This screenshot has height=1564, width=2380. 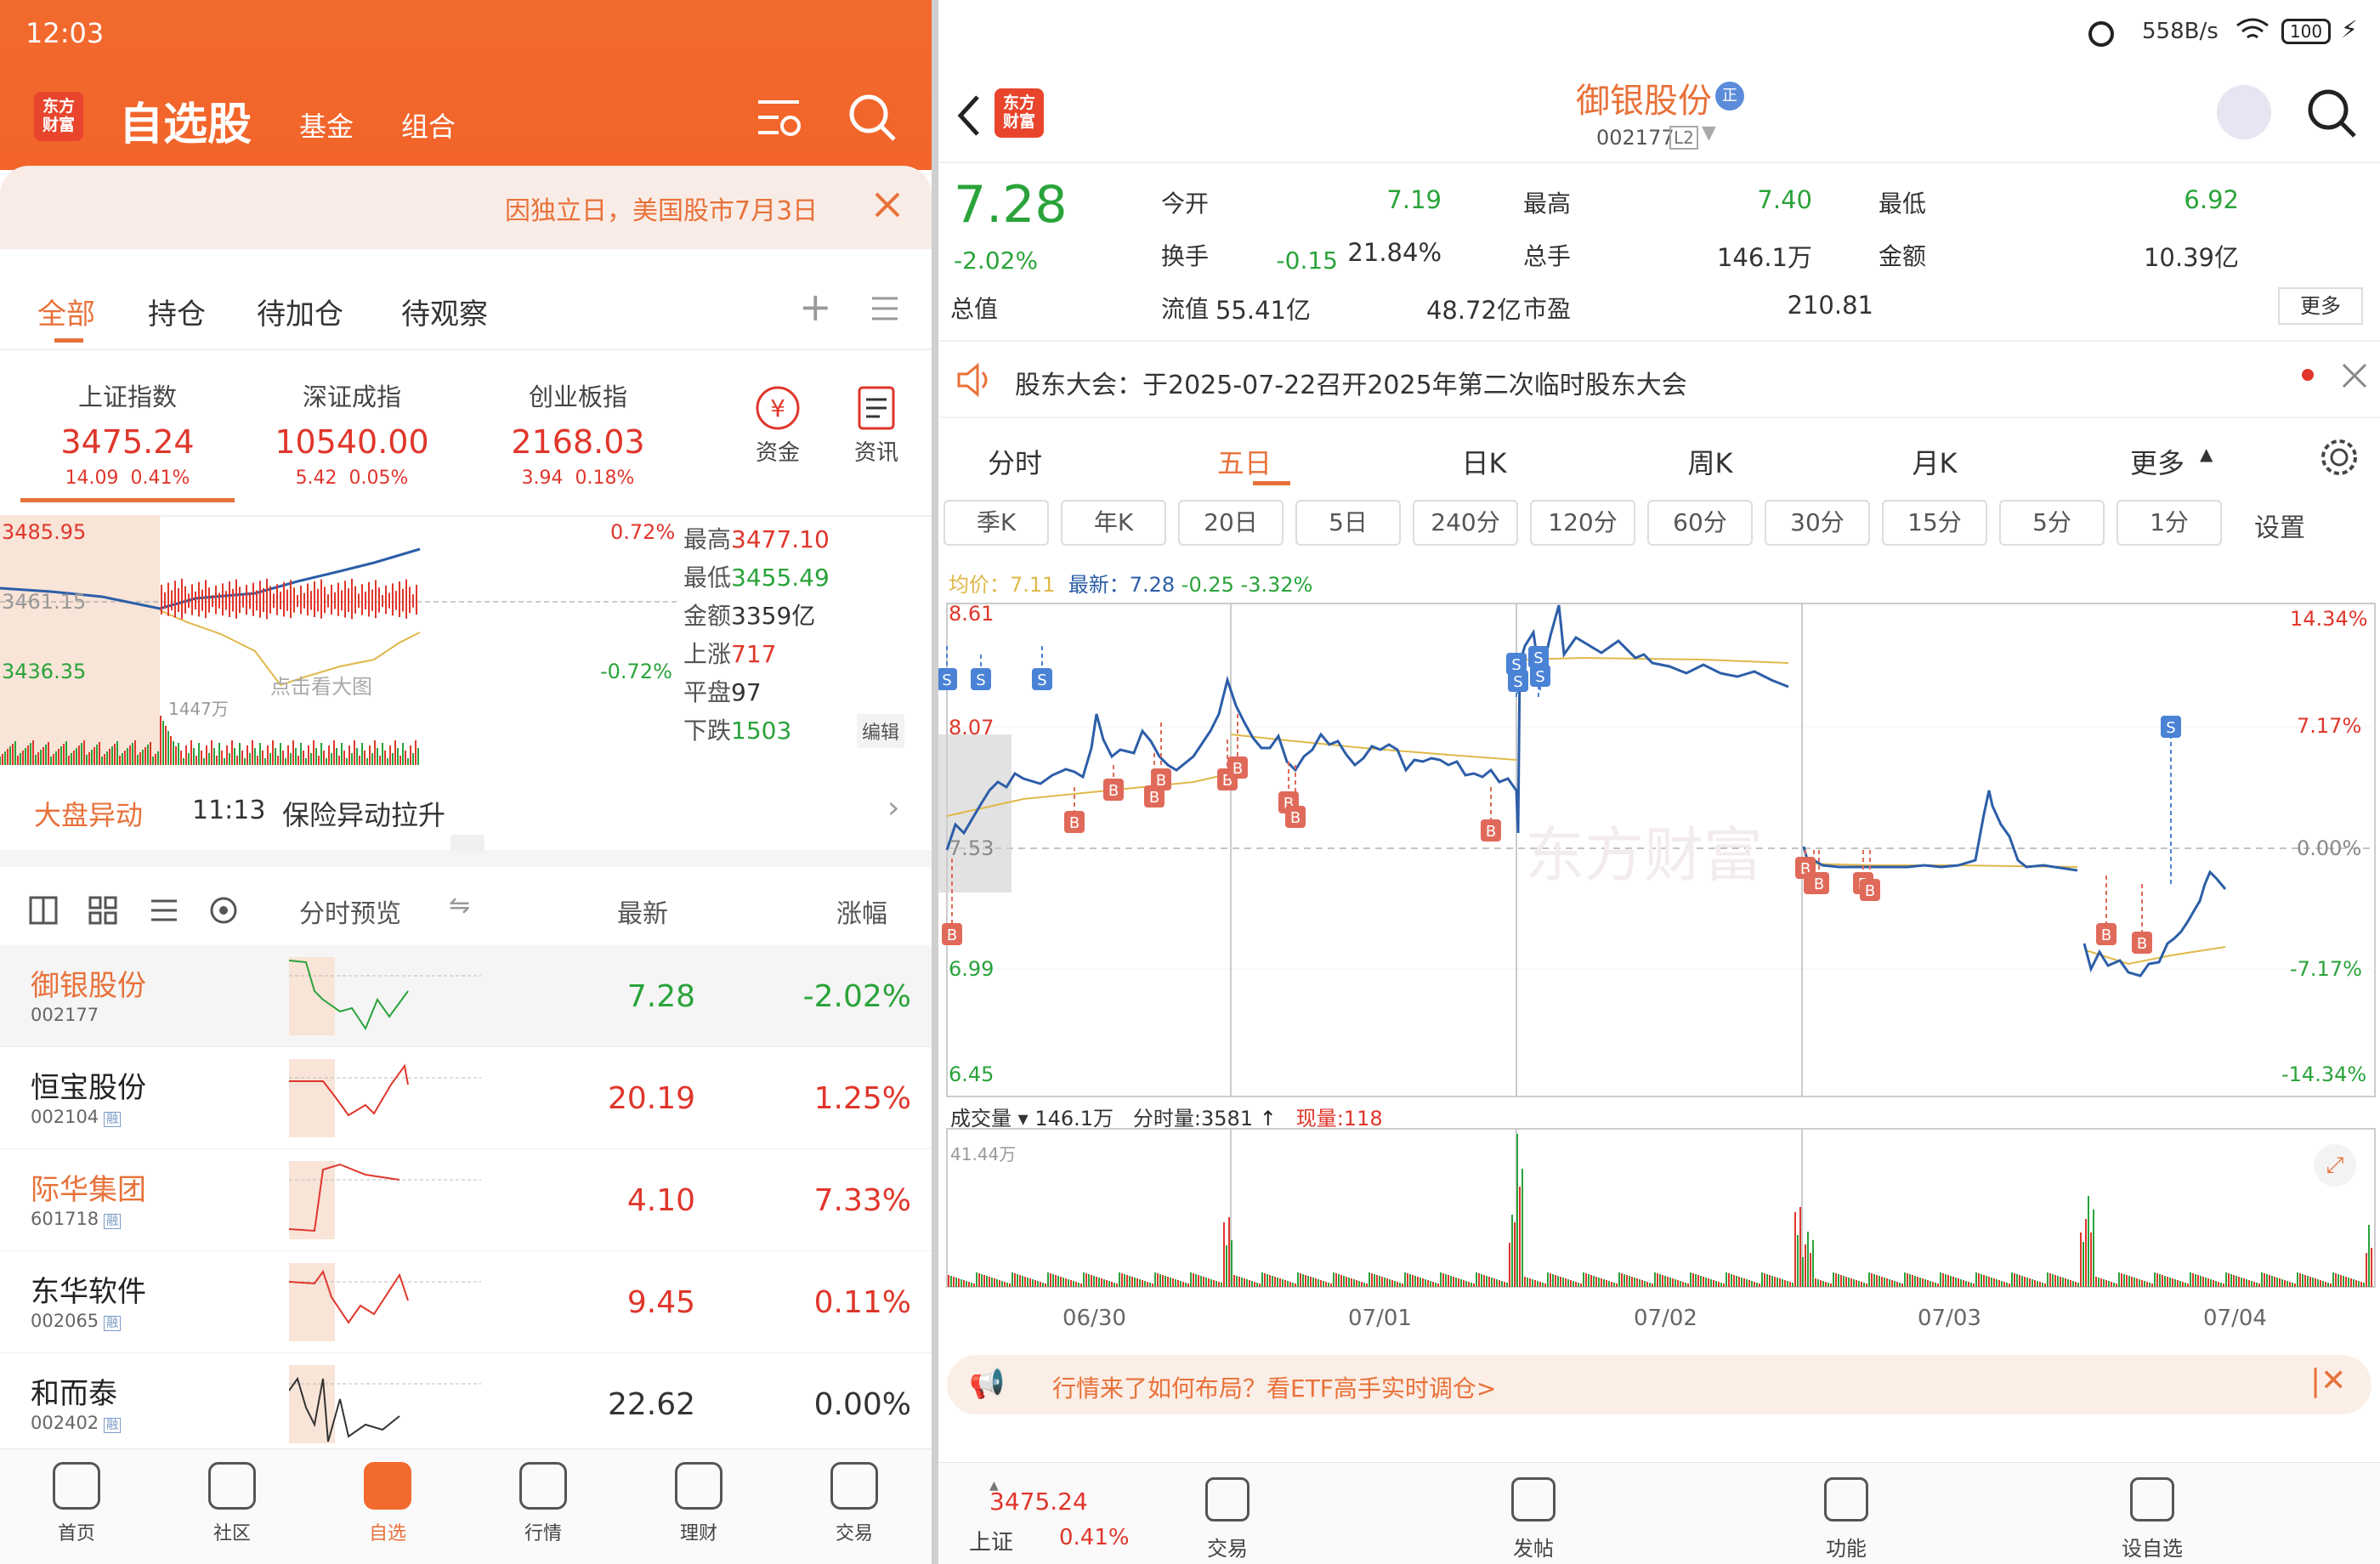 I want to click on nav-home: 首页, so click(x=76, y=1503).